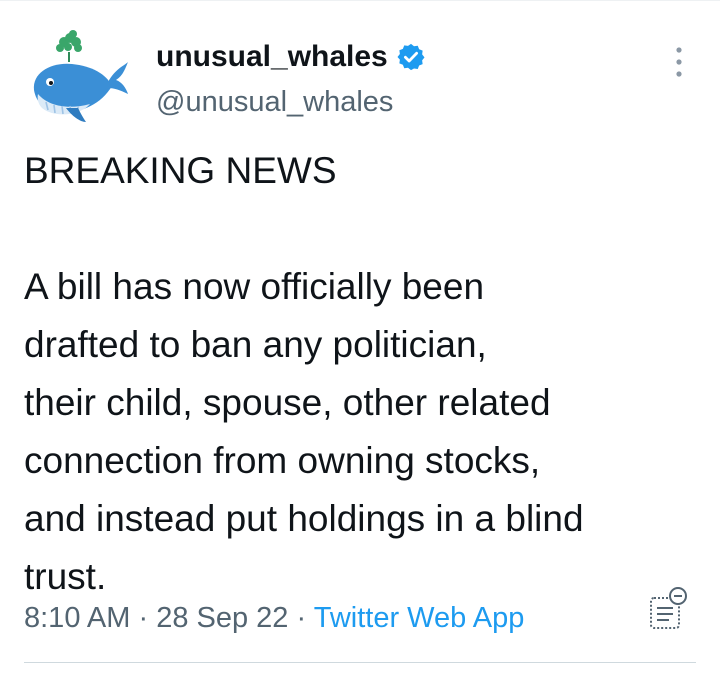 Image resolution: width=720 pixels, height=676 pixels. Describe the element at coordinates (80, 76) in the screenshot. I see `whale-logo-icon` at that location.